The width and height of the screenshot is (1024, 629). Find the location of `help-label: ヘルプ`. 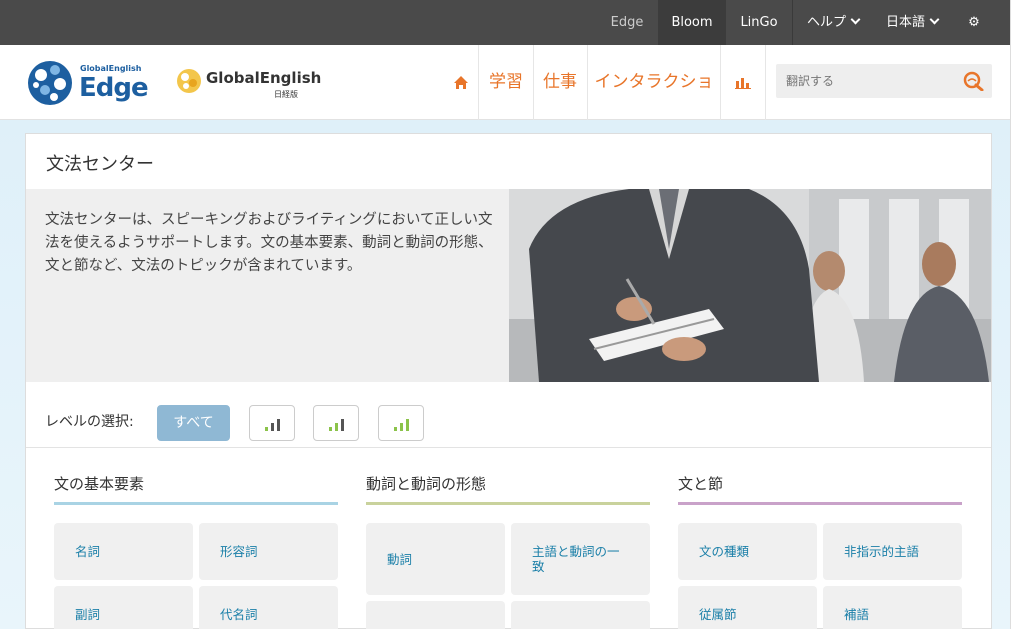

help-label: ヘルプ is located at coordinates (826, 22).